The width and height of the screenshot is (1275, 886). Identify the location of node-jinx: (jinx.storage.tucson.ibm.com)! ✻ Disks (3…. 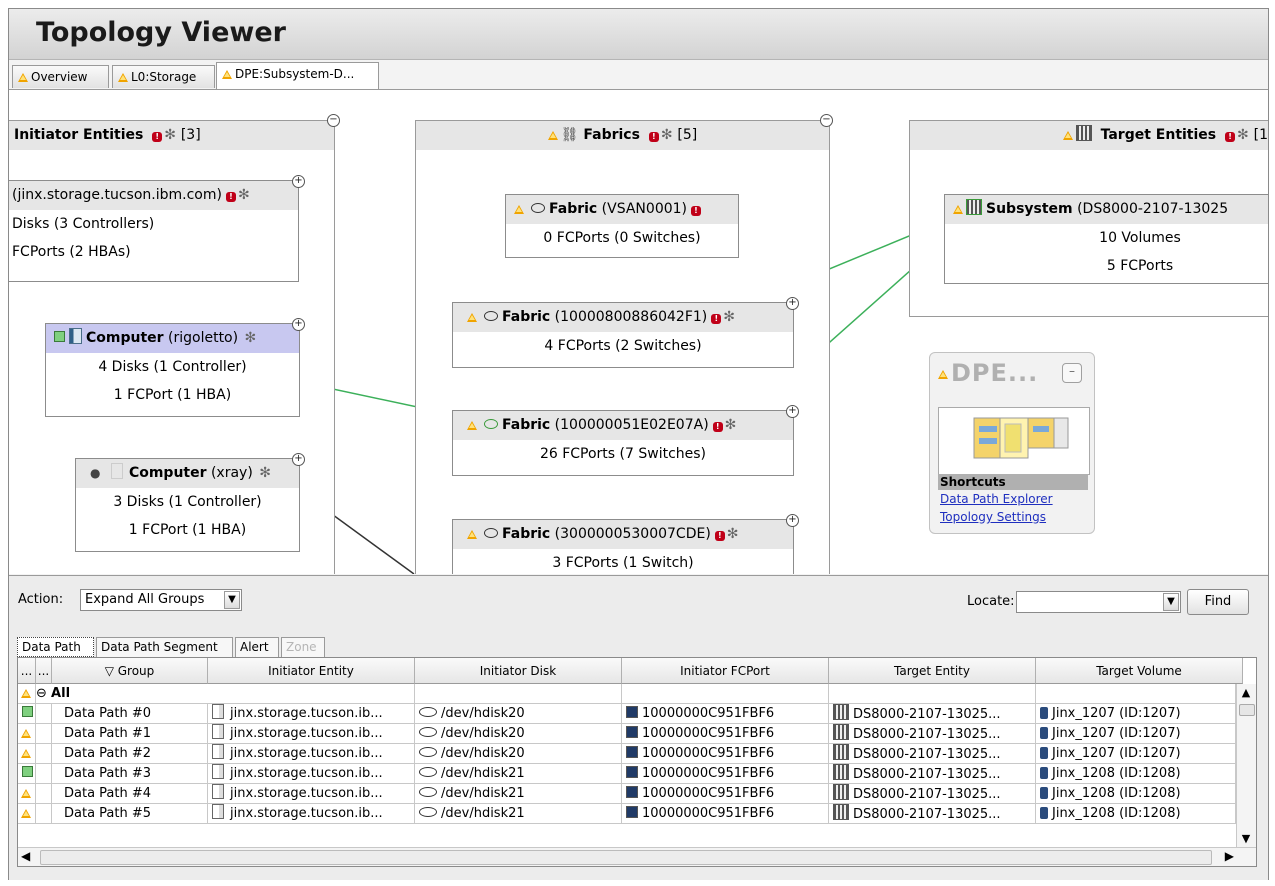
(154, 231).